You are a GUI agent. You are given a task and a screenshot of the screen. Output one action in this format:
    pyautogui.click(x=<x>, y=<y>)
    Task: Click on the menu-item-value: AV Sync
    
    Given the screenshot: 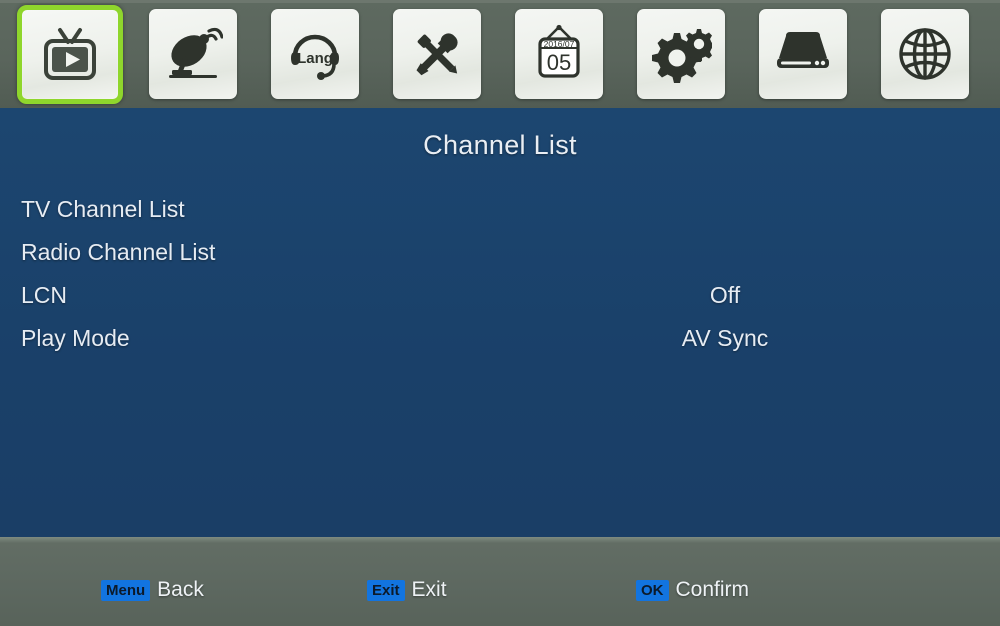 What is the action you would take?
    pyautogui.click(x=725, y=338)
    